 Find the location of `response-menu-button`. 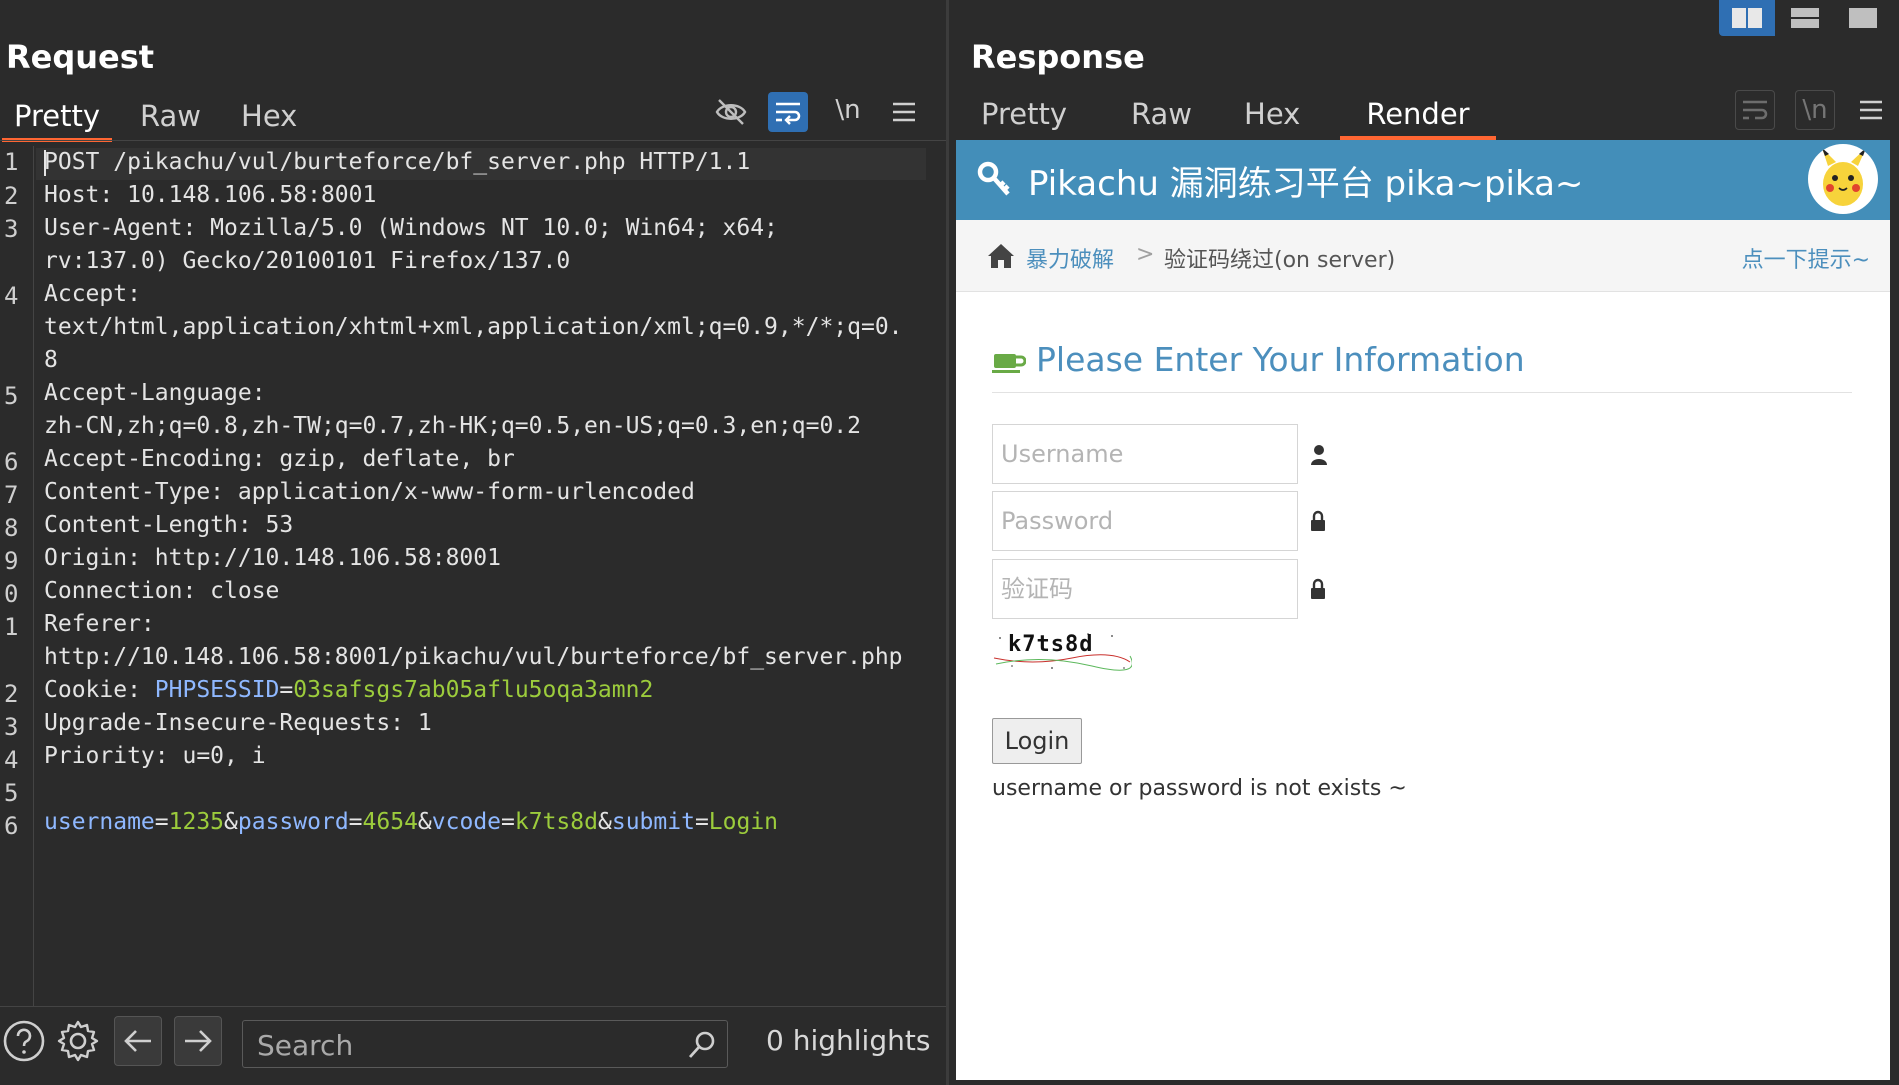

response-menu-button is located at coordinates (1871, 110).